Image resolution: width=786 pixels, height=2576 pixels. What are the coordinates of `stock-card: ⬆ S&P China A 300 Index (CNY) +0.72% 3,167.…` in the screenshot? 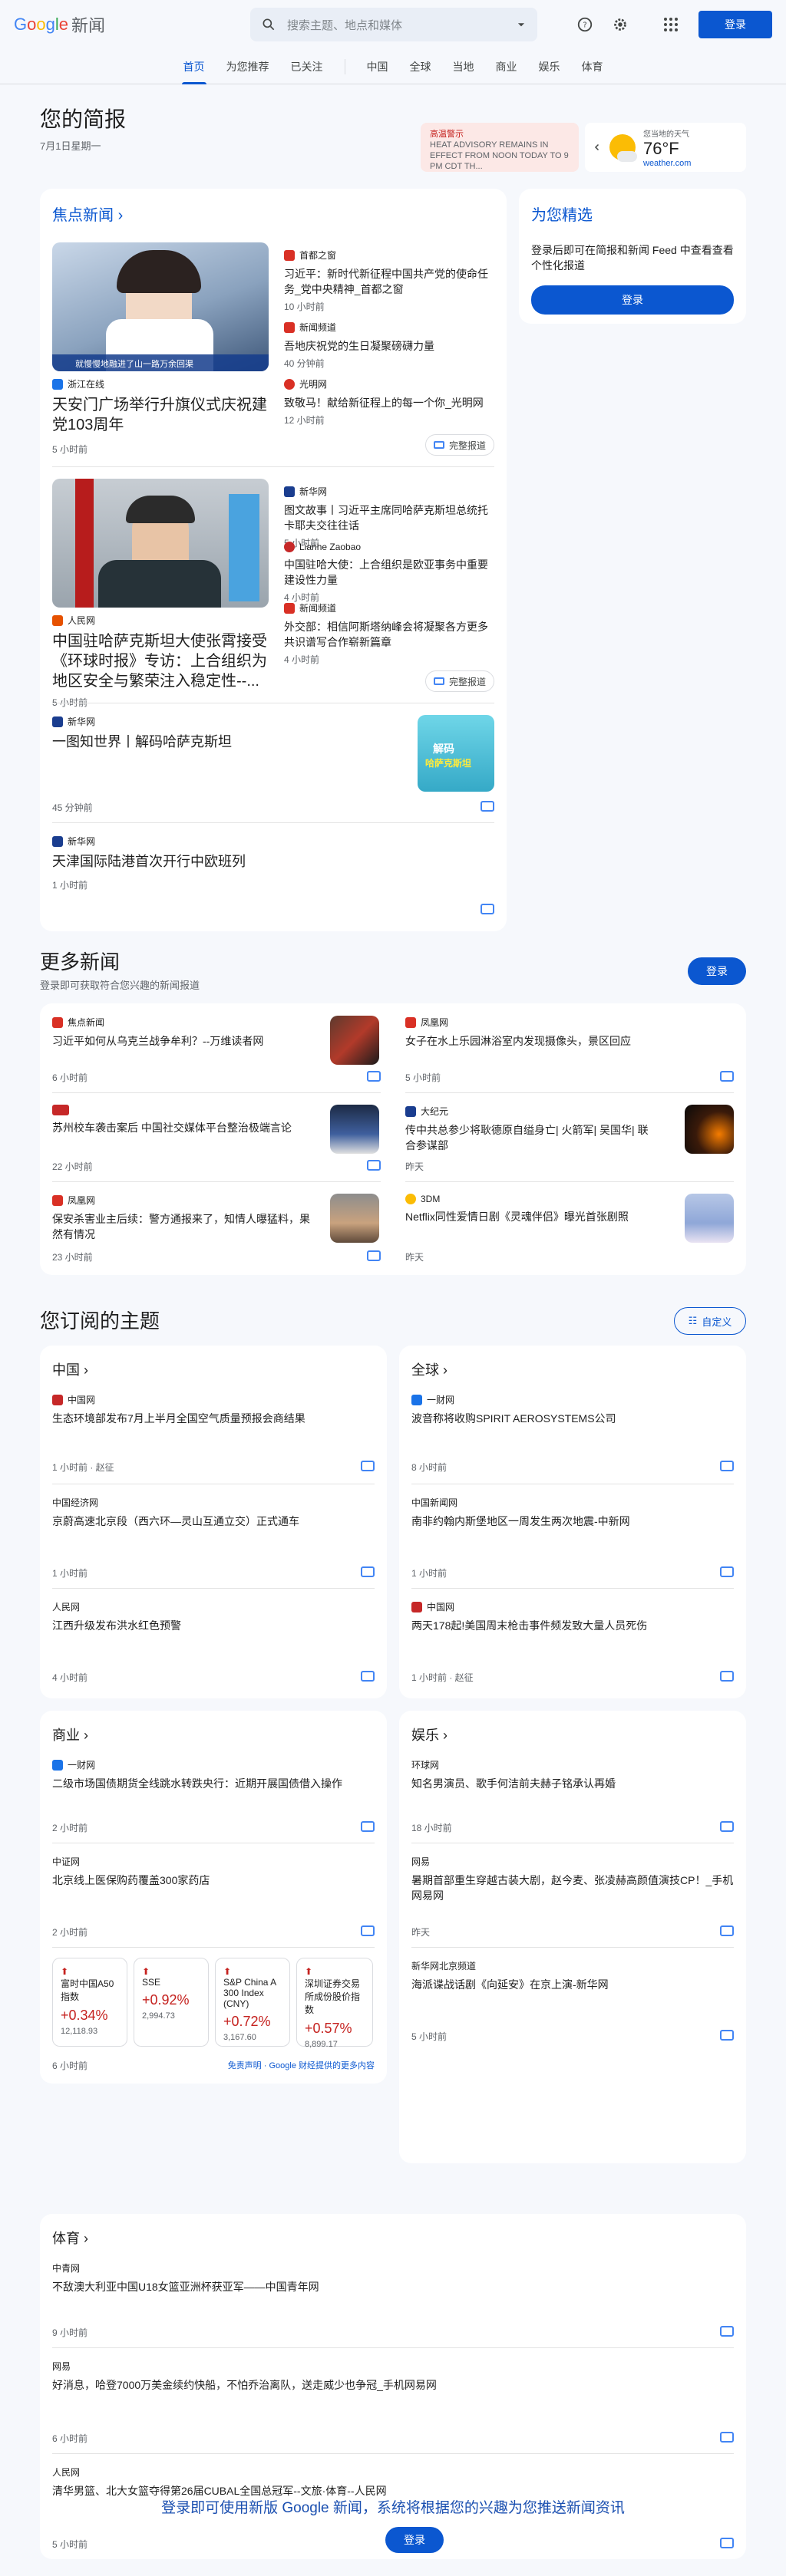 It's located at (253, 2002).